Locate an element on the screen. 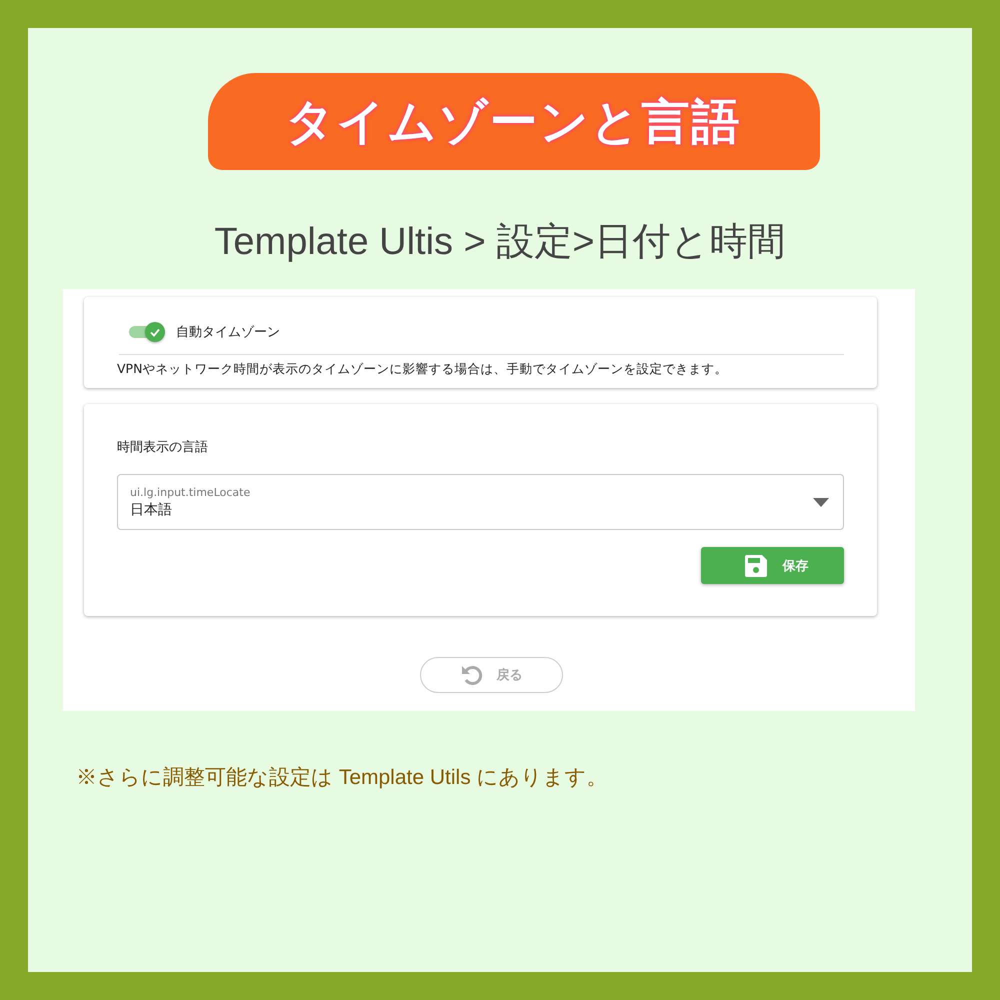 The width and height of the screenshot is (1000, 1000). note-text: ※さらに調整可能な設定は Template Utils にあります。 is located at coordinates (342, 778).